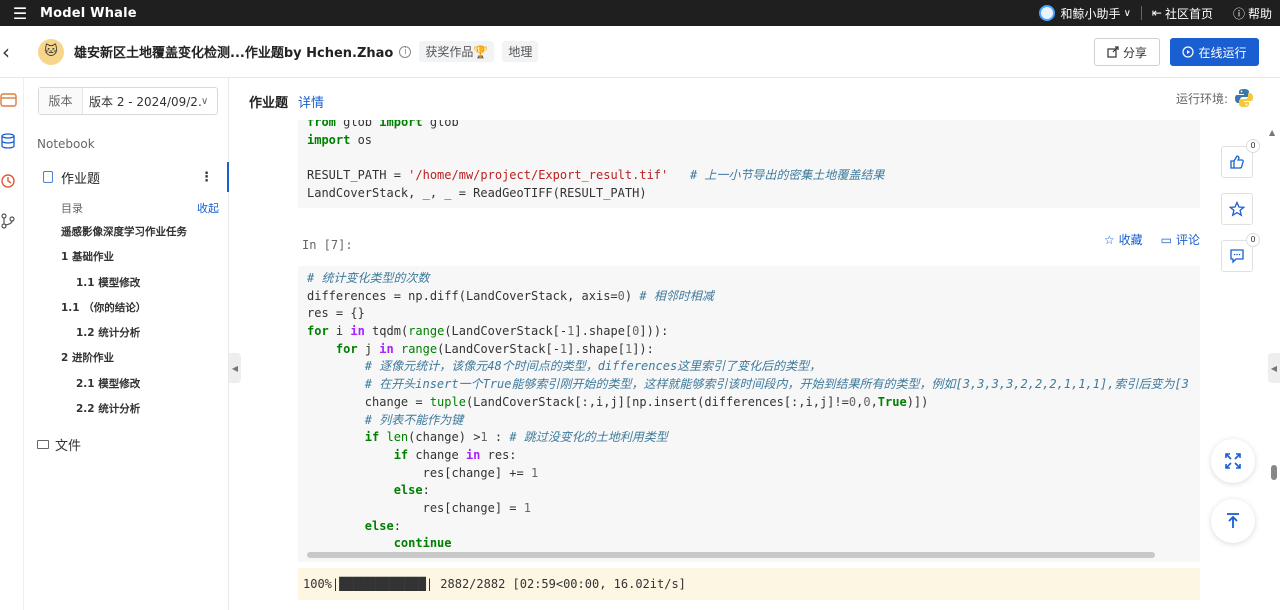 This screenshot has width=1280, height=610. I want to click on comment-count: 0, so click(1253, 240).